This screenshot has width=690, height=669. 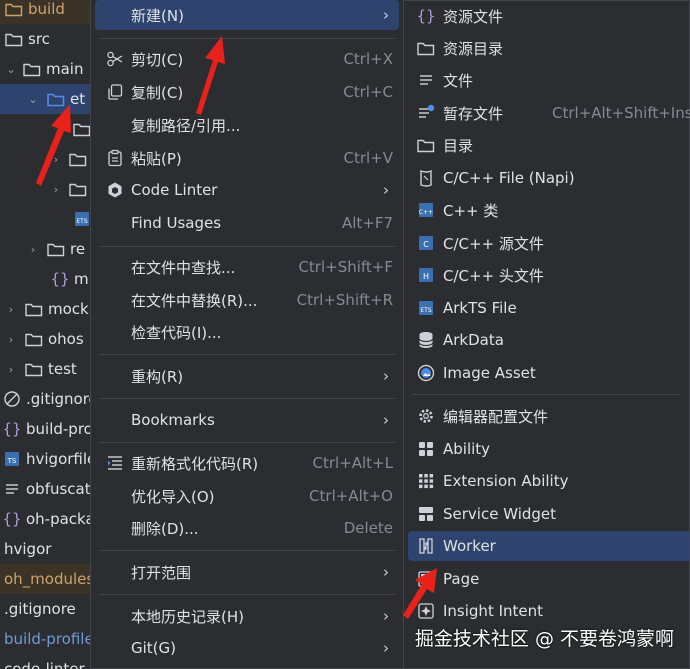 What do you see at coordinates (546, 275) in the screenshot?
I see `submenu-item-cpp-header: H C/C++ 头文件` at bounding box center [546, 275].